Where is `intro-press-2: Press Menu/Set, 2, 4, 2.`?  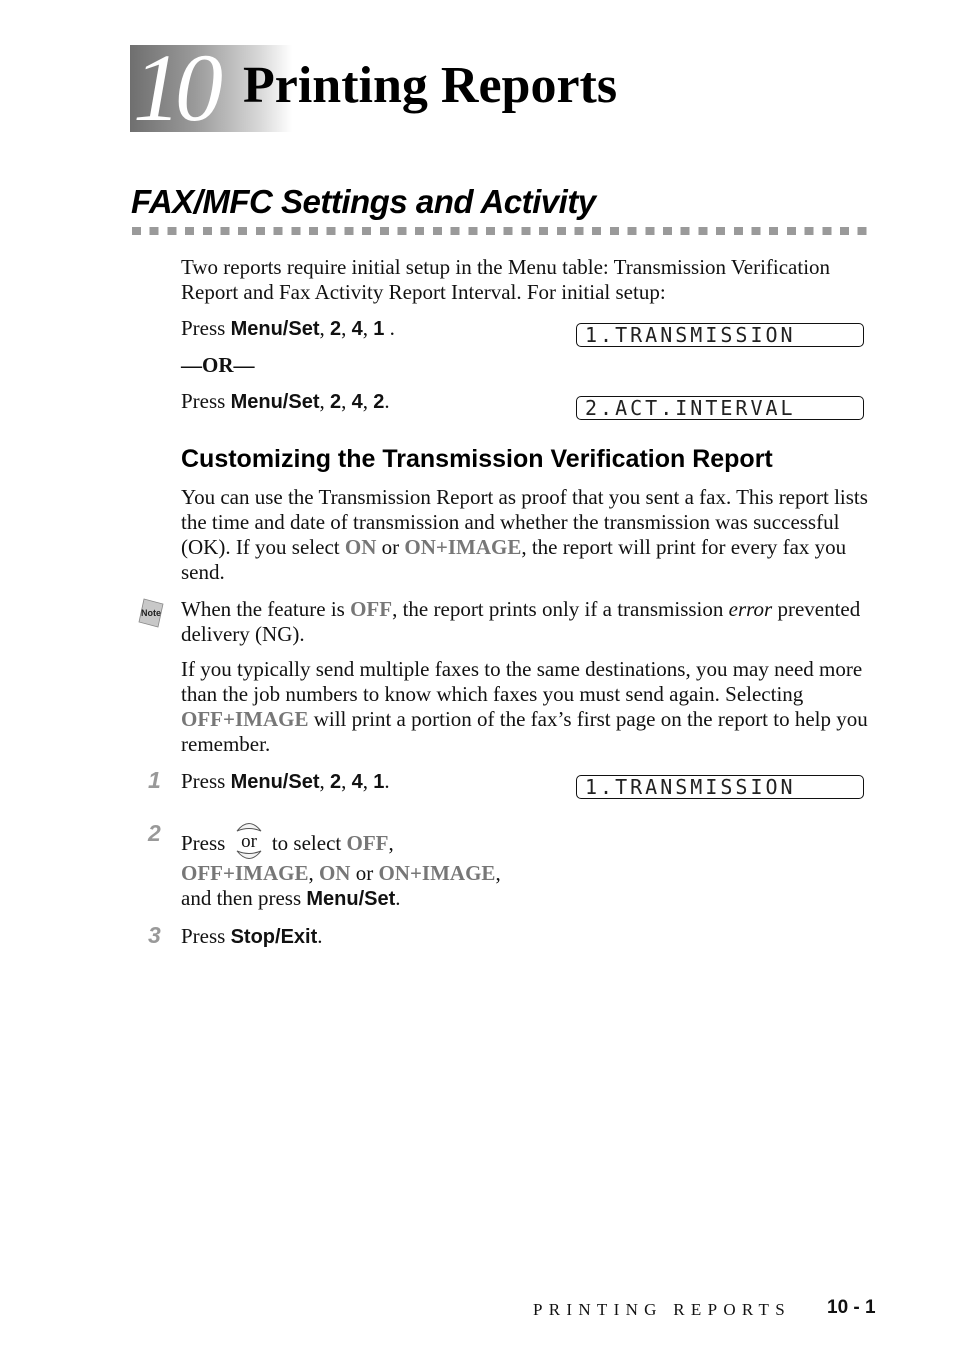 intro-press-2: Press Menu/Set, 2, 4, 2. is located at coordinates (285, 402).